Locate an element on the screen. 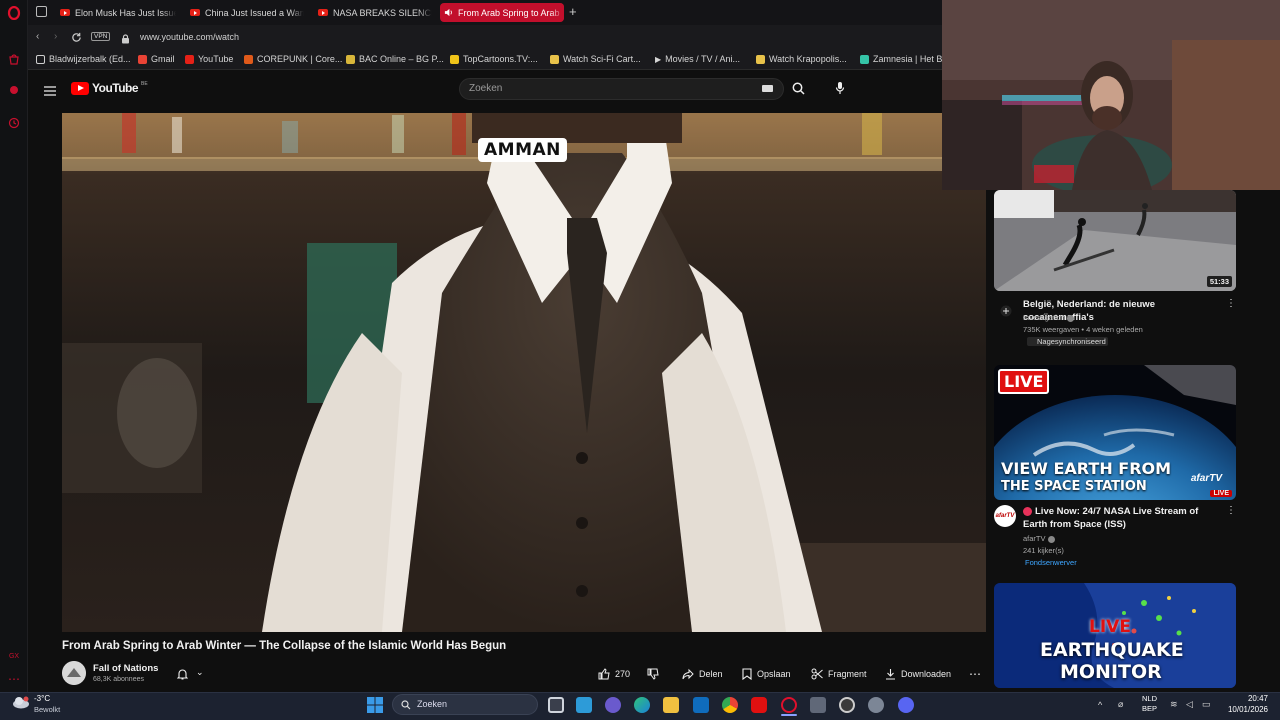 The height and width of the screenshot is (720, 1280). download-button: Downloaden is located at coordinates (918, 674).